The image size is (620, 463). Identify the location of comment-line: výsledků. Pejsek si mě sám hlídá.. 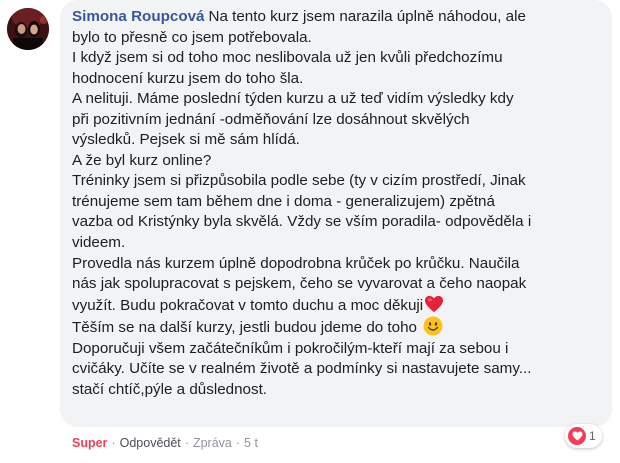
(186, 140).